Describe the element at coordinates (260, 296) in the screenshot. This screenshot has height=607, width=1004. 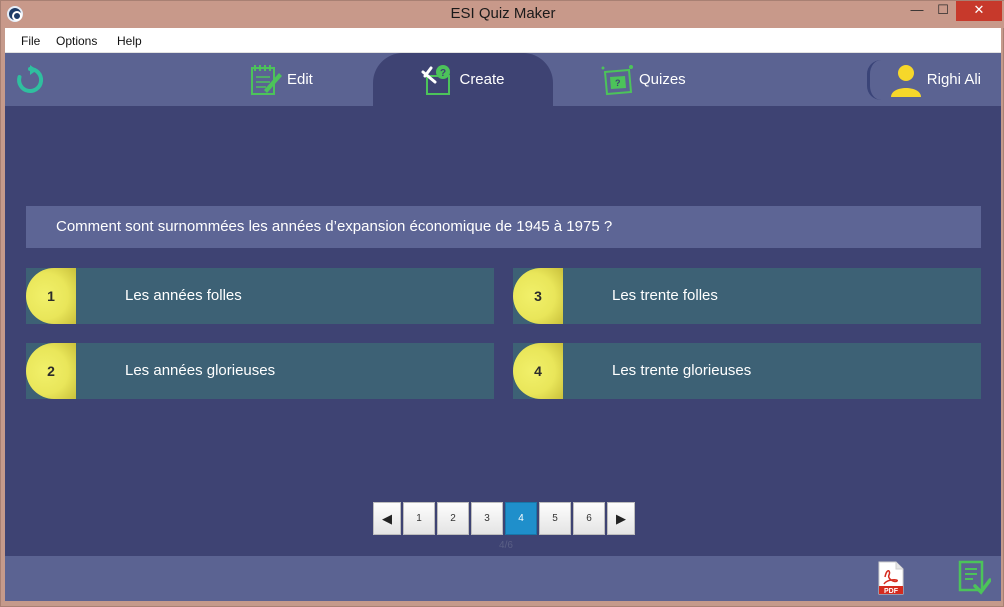
I see `answer-option-1: 1 Les années folles` at that location.